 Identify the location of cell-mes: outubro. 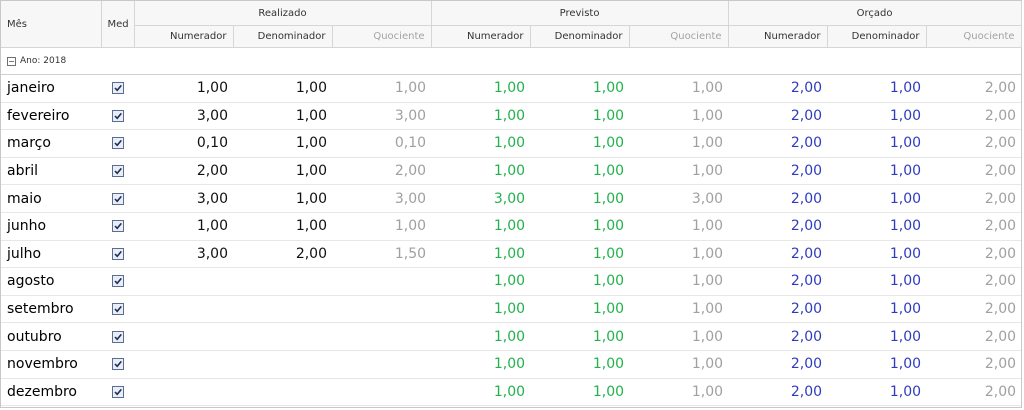
(51, 336).